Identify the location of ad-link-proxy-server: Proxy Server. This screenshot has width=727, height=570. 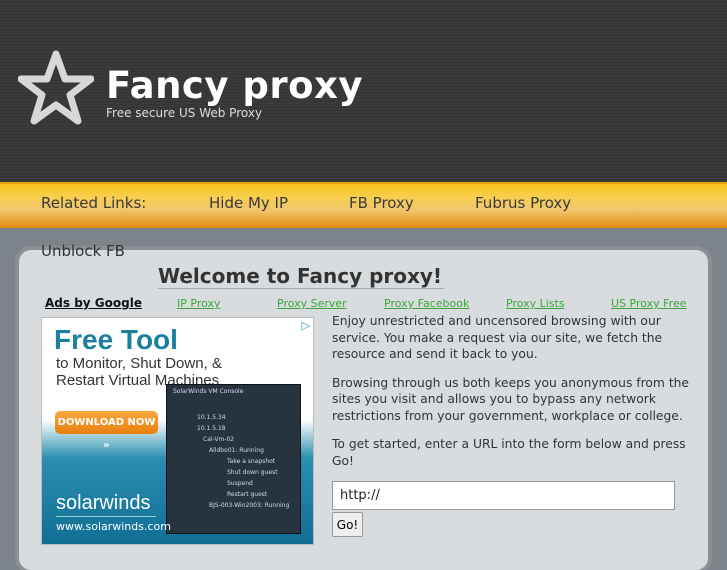
(312, 303).